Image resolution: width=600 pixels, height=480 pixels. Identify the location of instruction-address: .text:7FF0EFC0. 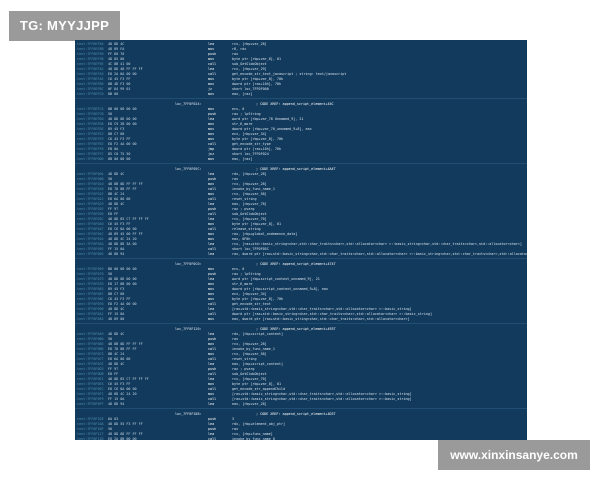
(89, 94).